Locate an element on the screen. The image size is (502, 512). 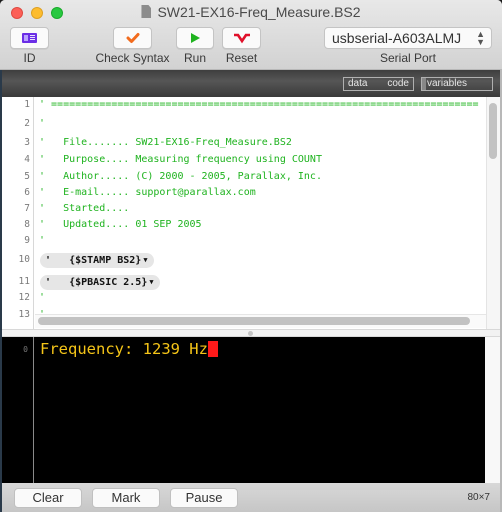
terminal-cursor is located at coordinates (212, 349).